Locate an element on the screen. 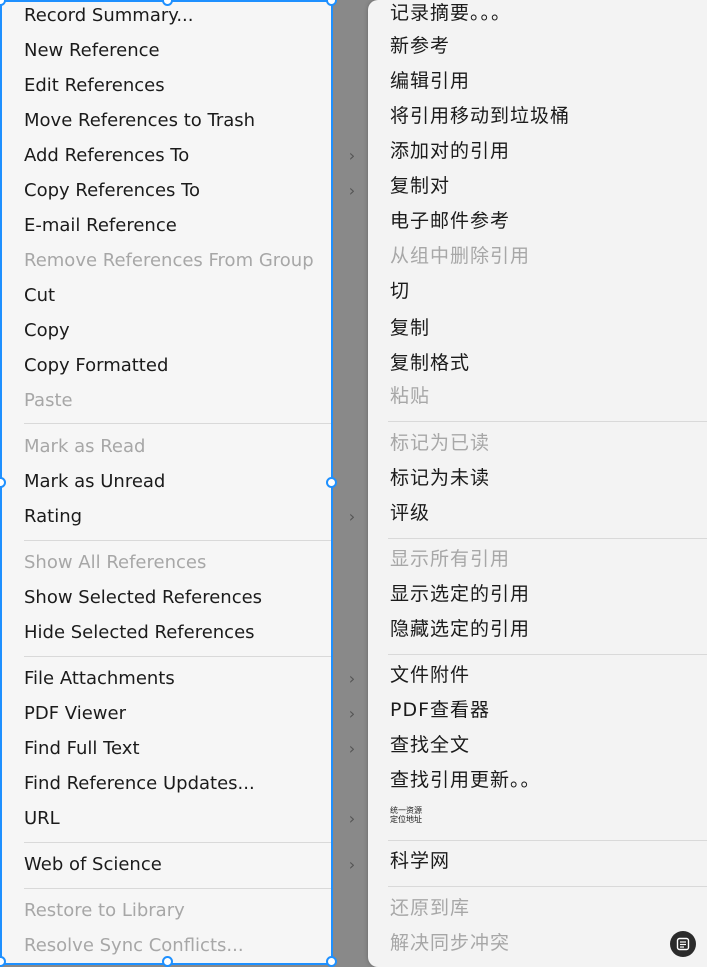 The height and width of the screenshot is (967, 707). menu-item-remove-from-group: Remove References From Group is located at coordinates (166, 260).